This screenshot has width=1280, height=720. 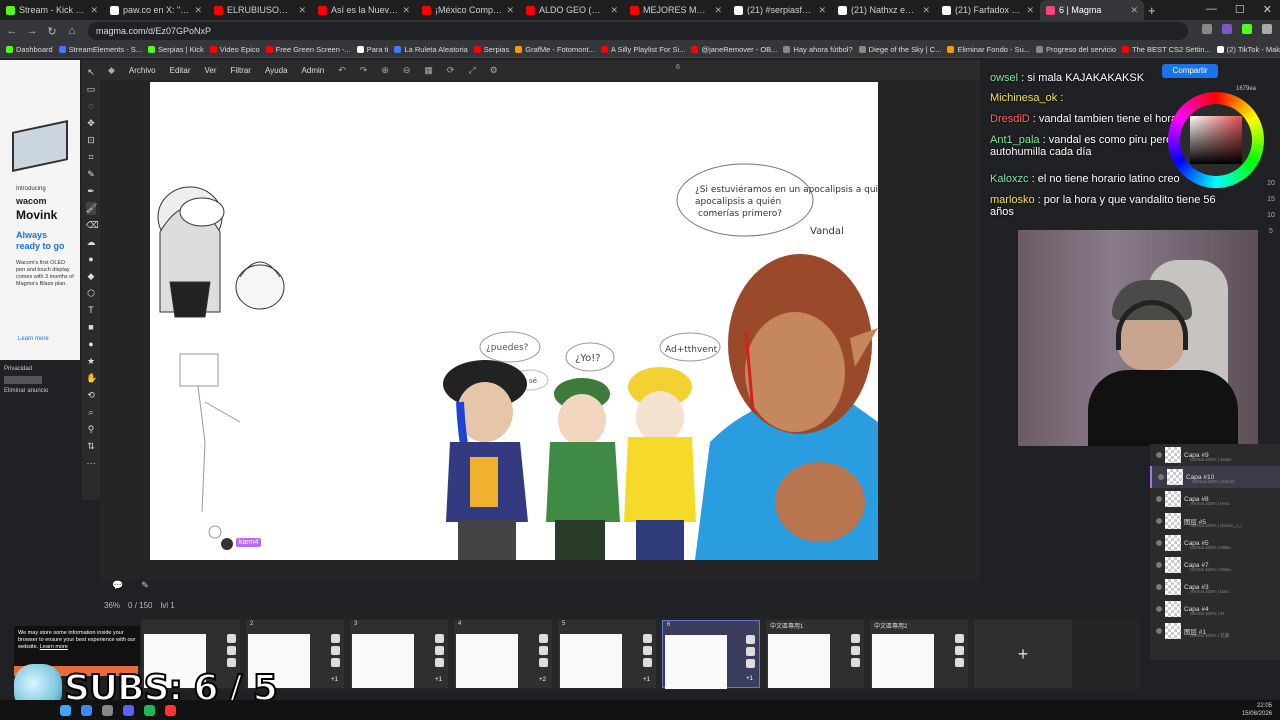 I want to click on new-tab-icon: +, so click(x=1152, y=10).